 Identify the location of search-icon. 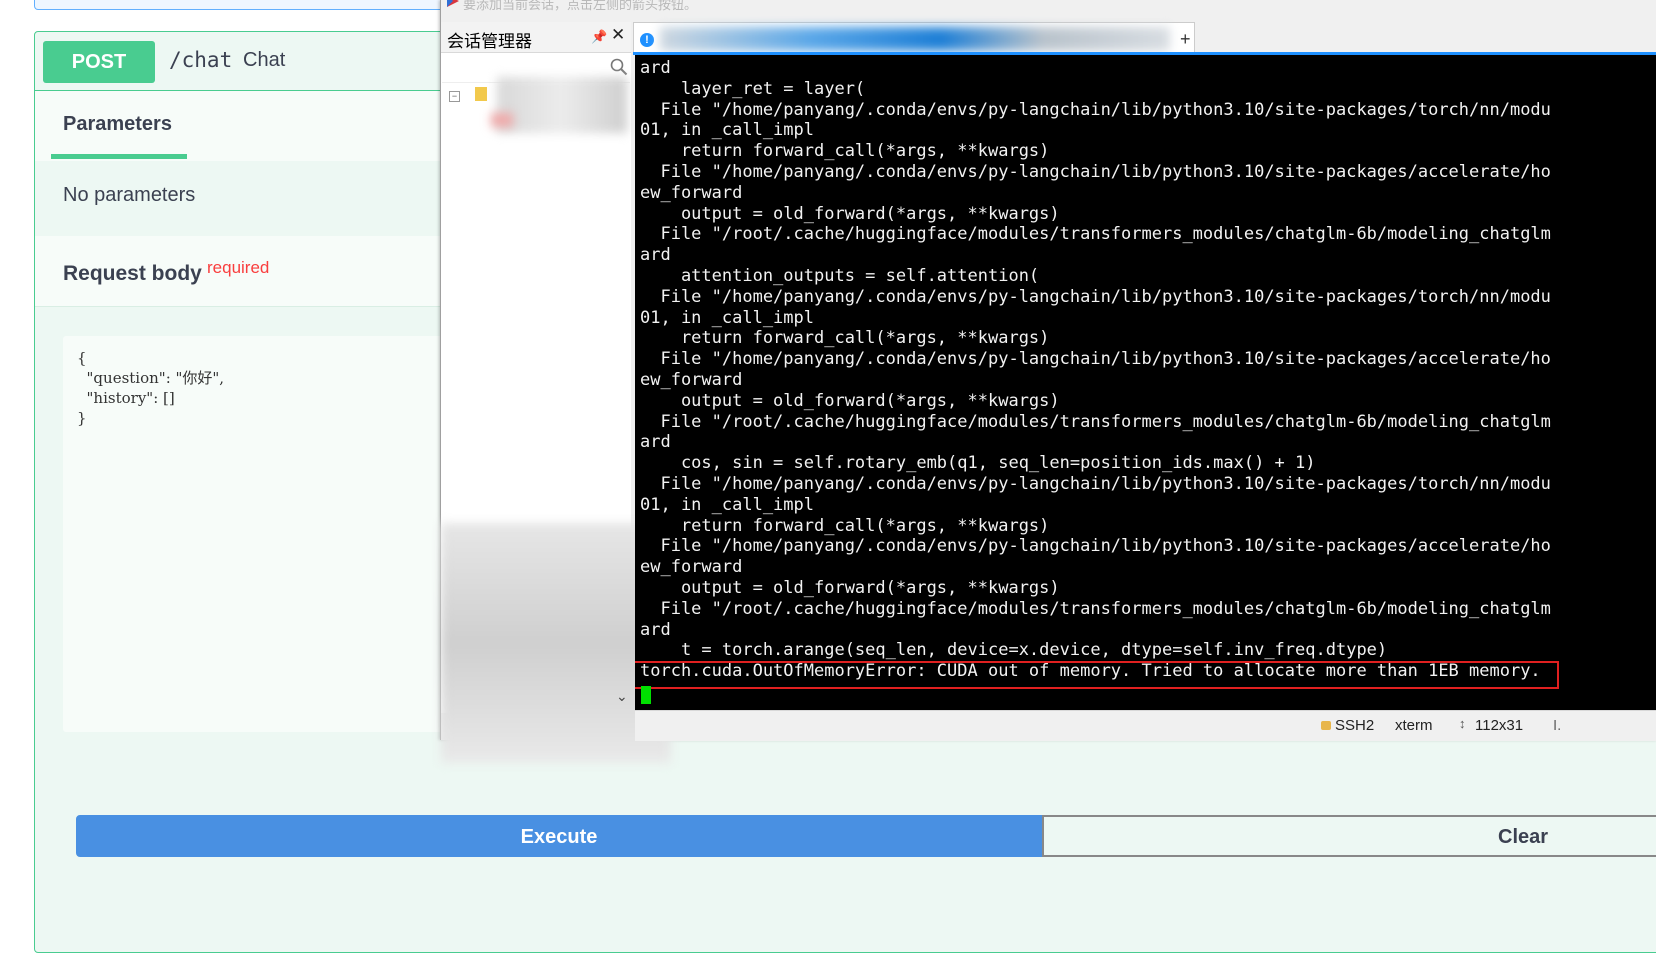
(619, 67).